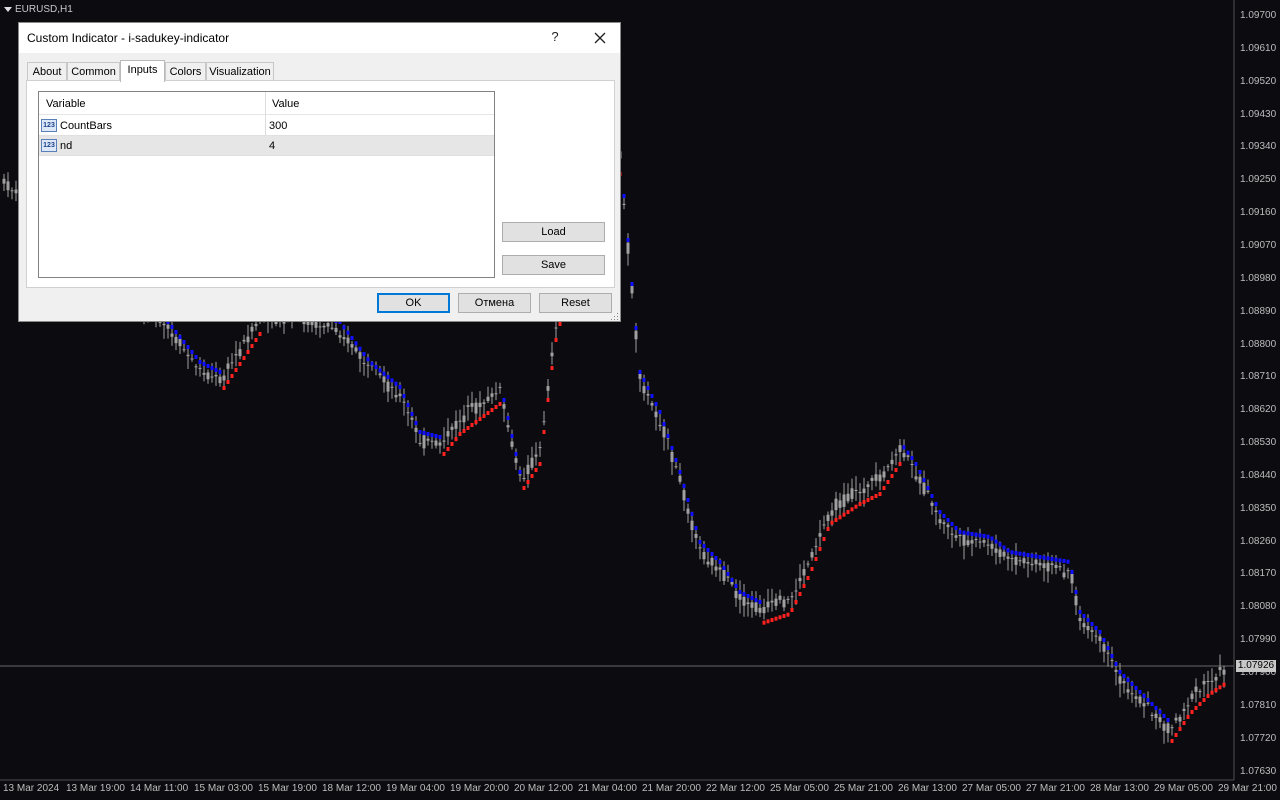 This screenshot has width=1280, height=800. What do you see at coordinates (38, 9) in the screenshot?
I see `symbol-label: EURUSD,H1` at bounding box center [38, 9].